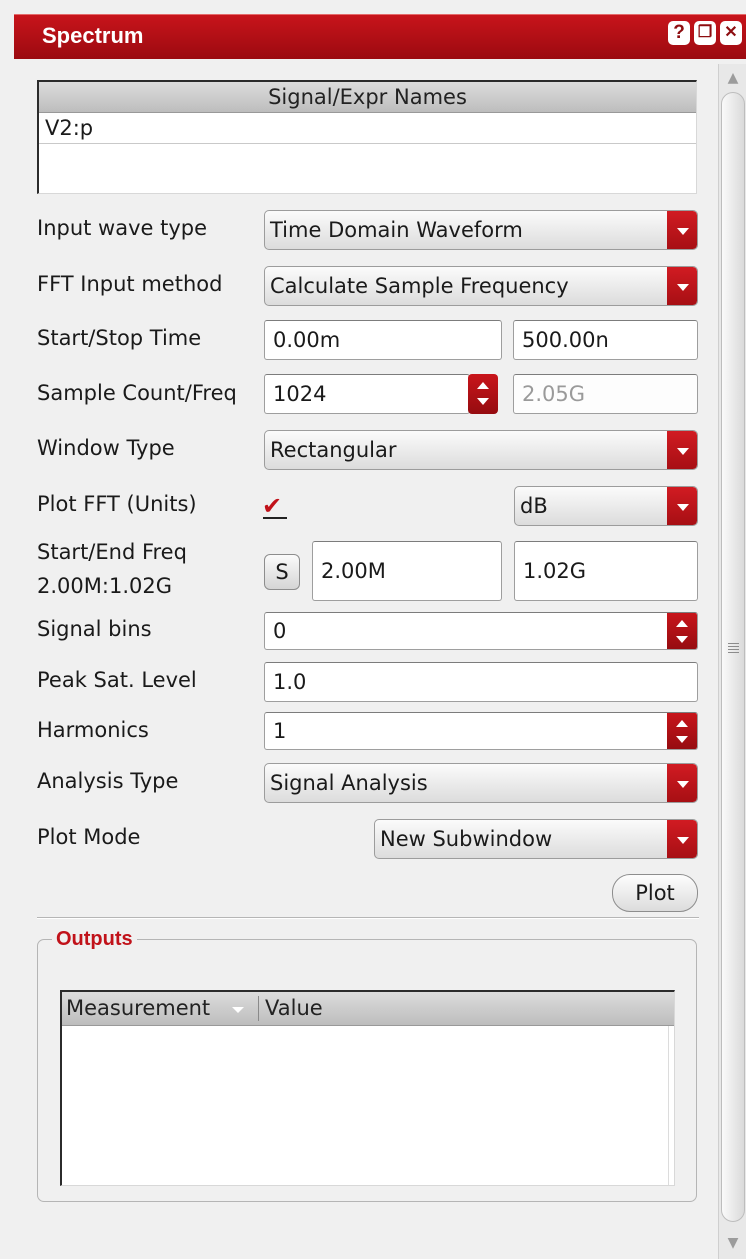 The height and width of the screenshot is (1259, 746). What do you see at coordinates (383, 340) in the screenshot?
I see `start-time-field: 0.00m` at bounding box center [383, 340].